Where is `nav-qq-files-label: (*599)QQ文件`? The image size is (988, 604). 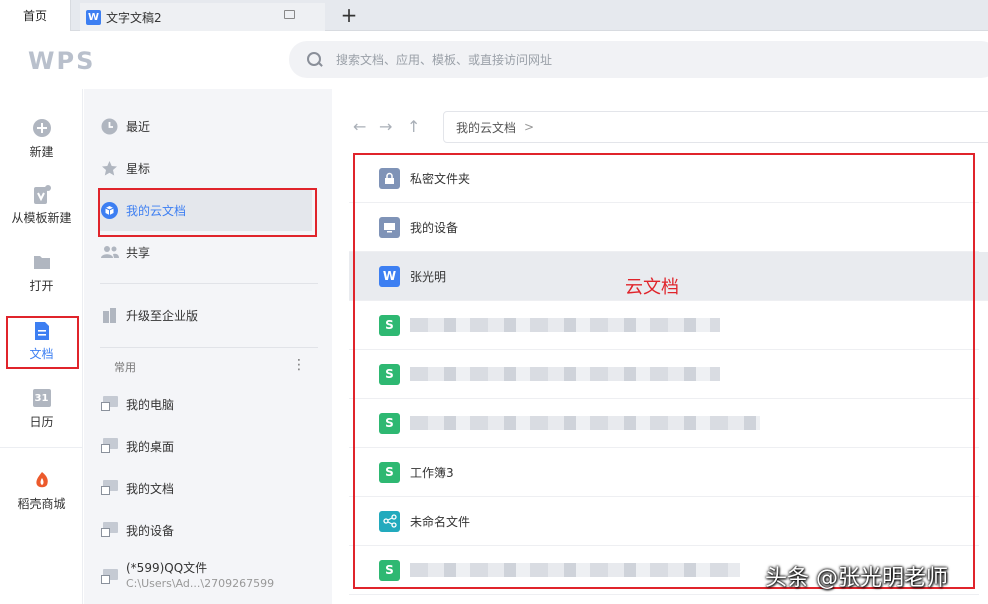 nav-qq-files-label: (*599)QQ文件 is located at coordinates (167, 568).